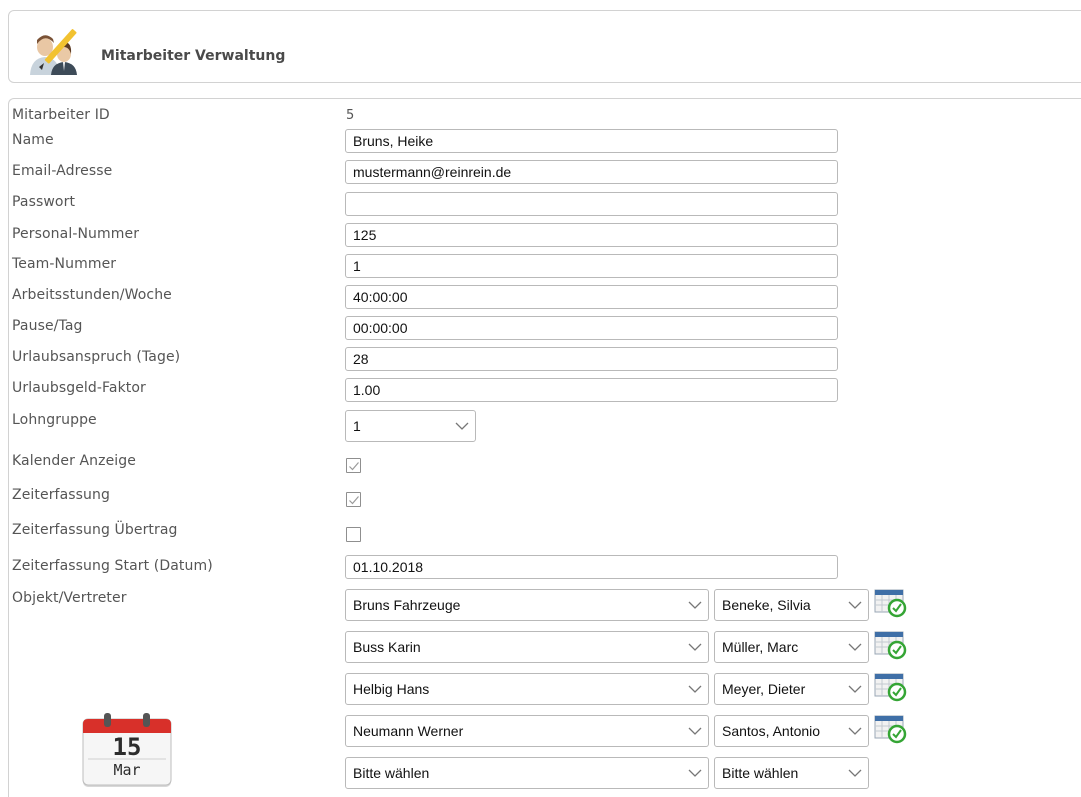 The width and height of the screenshot is (1081, 797). I want to click on object-select: Bitte wählen, so click(527, 773).